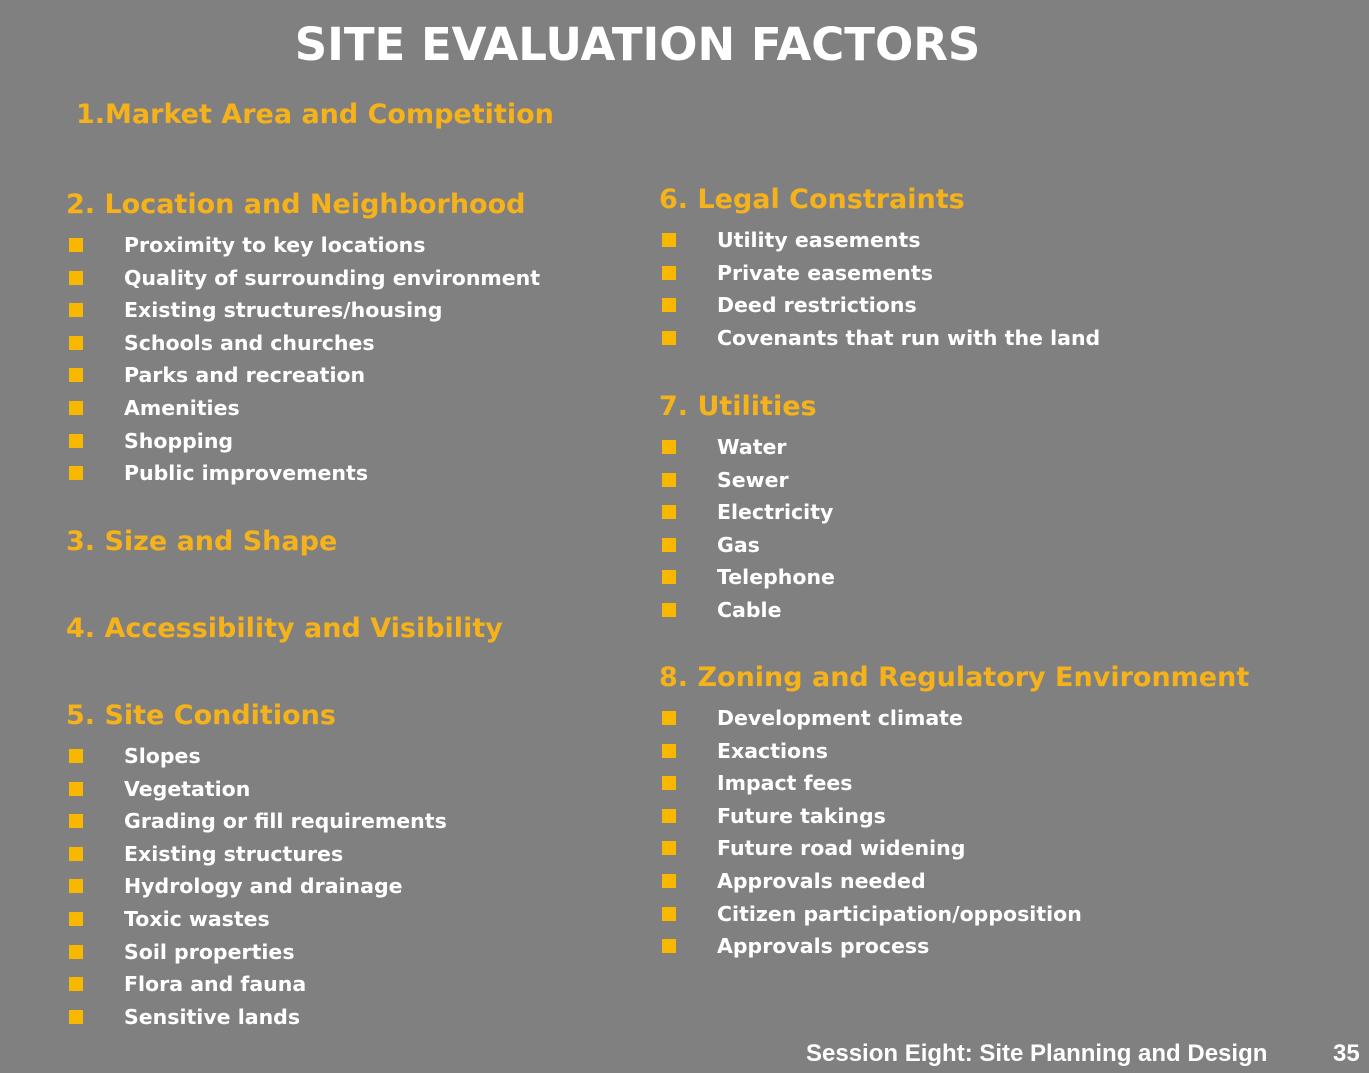 Image resolution: width=1369 pixels, height=1073 pixels. I want to click on s5-item-label: Flora and fauna, so click(215, 984).